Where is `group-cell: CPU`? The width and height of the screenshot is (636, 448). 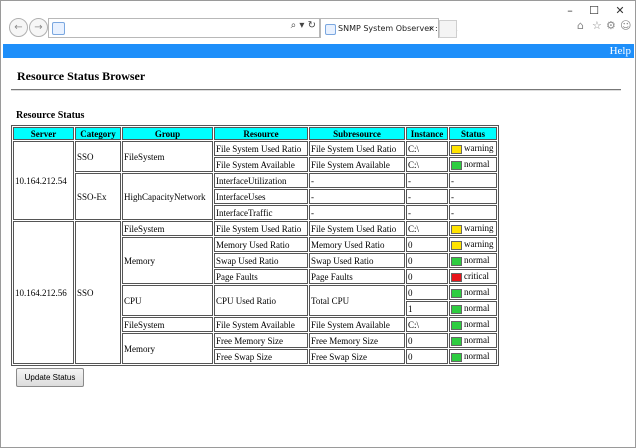 group-cell: CPU is located at coordinates (167, 300).